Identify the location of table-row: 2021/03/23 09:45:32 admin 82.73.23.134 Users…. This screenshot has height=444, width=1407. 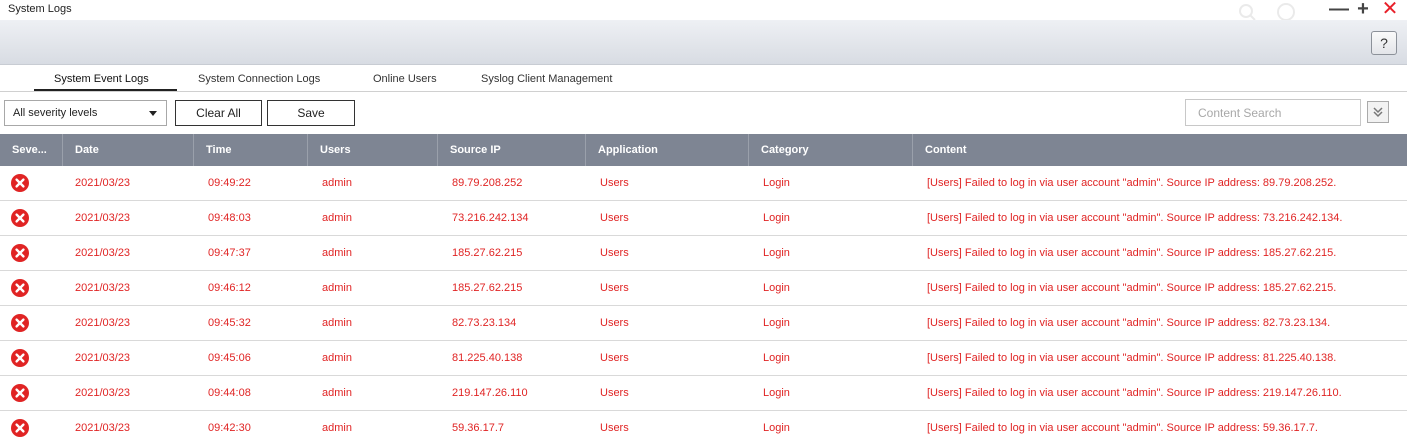
(703, 323).